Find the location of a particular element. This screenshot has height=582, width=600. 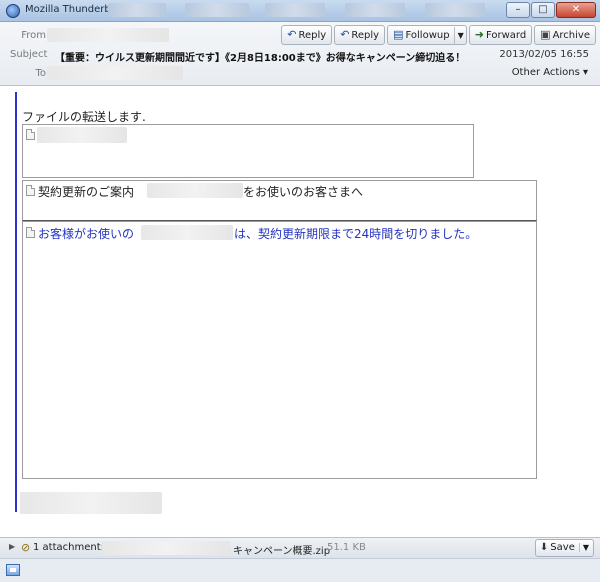

subject-label: Subject is located at coordinates (29, 54).